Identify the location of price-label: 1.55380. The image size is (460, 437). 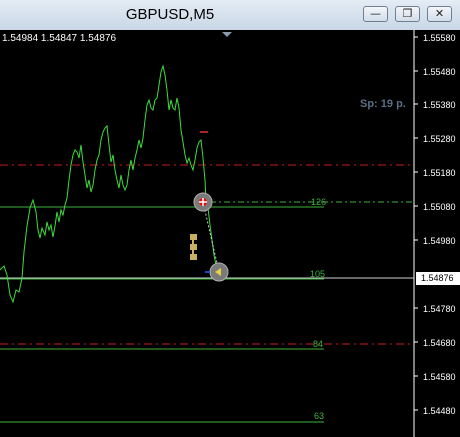
(439, 105).